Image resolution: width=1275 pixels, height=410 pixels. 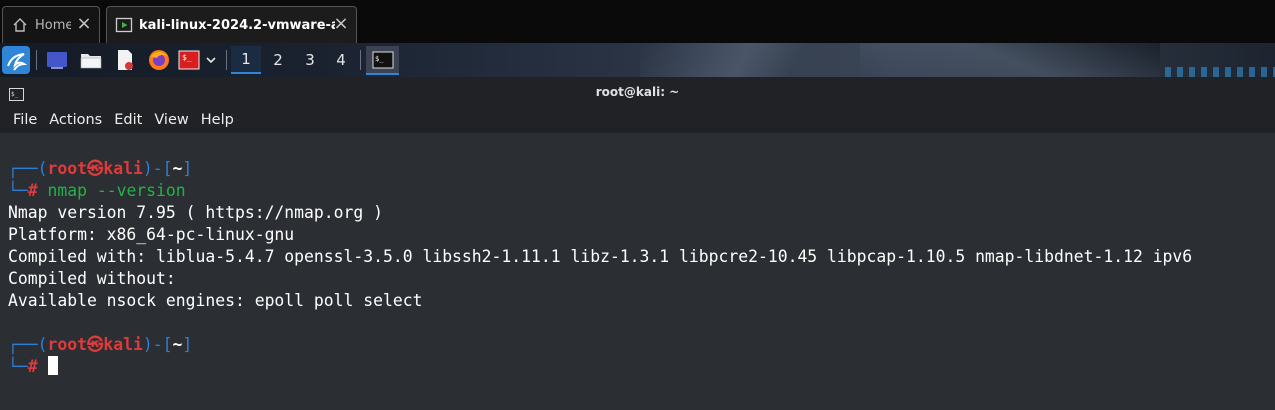 I want to click on workspace-1: 1, so click(x=246, y=60).